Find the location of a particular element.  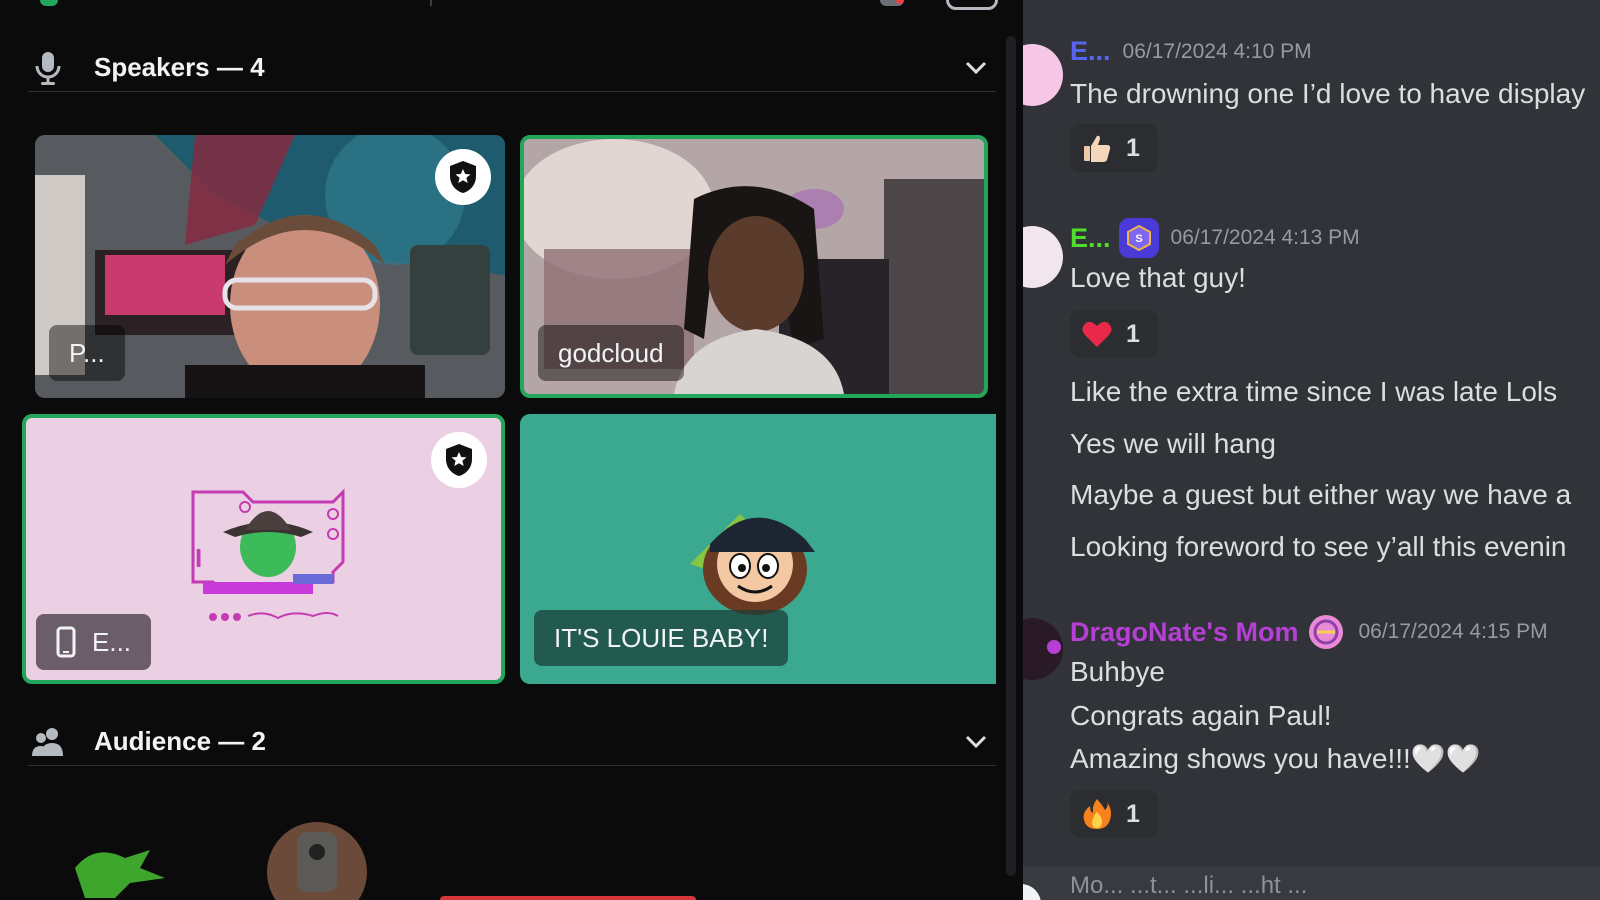

stage-topbar is located at coordinates (511, 5).